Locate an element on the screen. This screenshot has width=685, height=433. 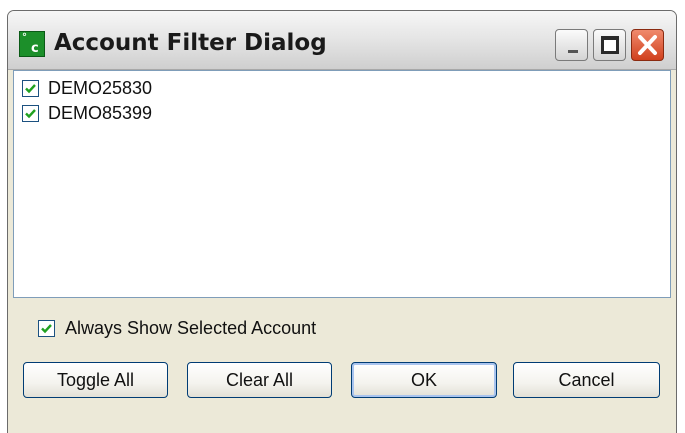
close-icon is located at coordinates (647, 45).